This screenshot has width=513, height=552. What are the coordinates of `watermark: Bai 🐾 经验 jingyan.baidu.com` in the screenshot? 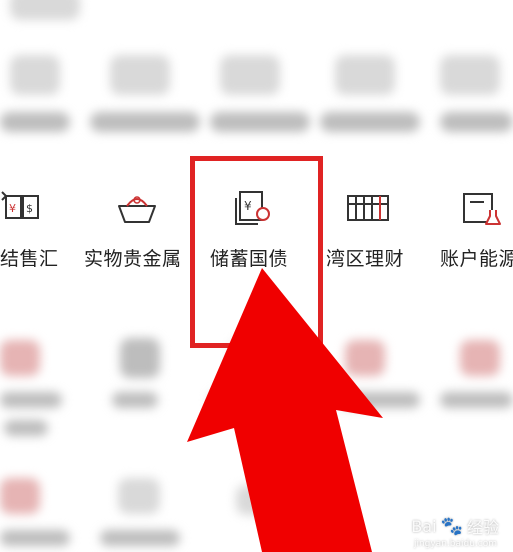 It's located at (455, 532).